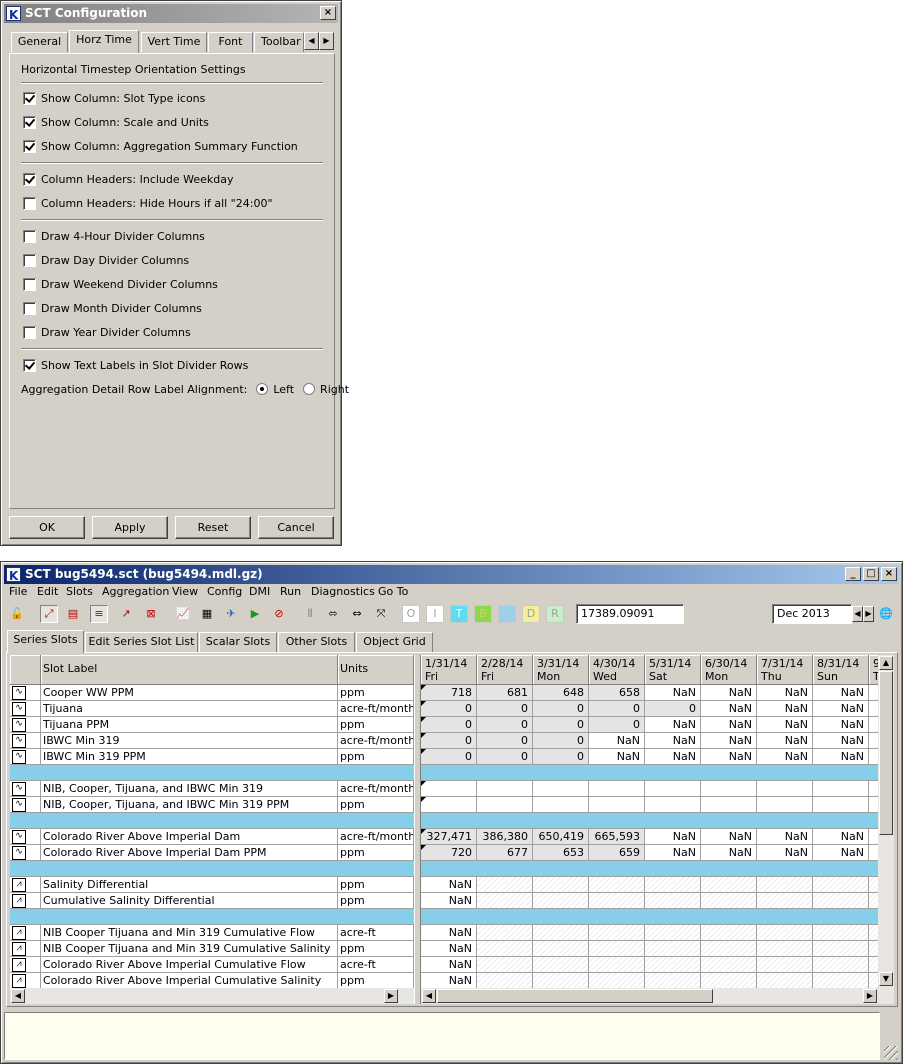 This screenshot has height=1064, width=903. Describe the element at coordinates (449, 693) in the screenshot. I see `value-cell: 718` at that location.